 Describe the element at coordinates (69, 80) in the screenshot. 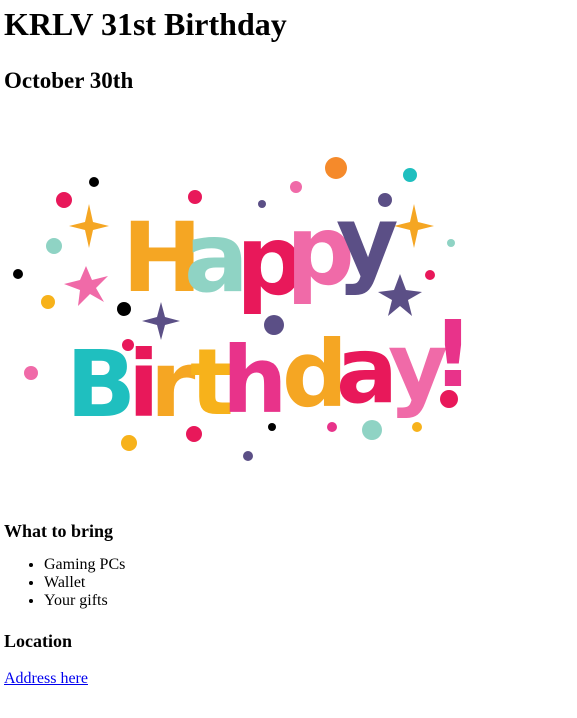

I see `event-date: October 30th` at that location.